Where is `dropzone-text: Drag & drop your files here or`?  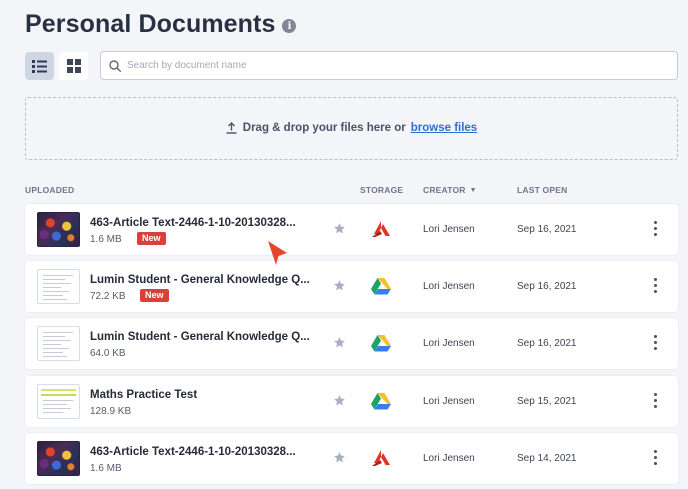 dropzone-text: Drag & drop your files here or is located at coordinates (324, 127).